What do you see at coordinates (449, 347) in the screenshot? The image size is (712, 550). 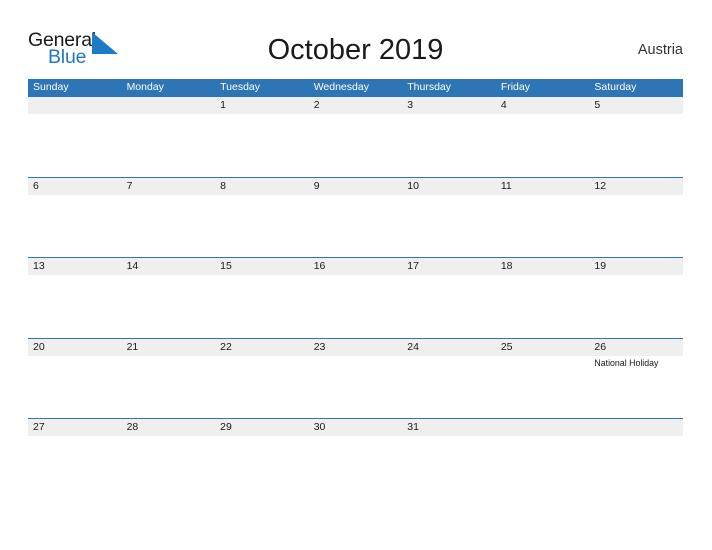 I see `day-number: 24` at bounding box center [449, 347].